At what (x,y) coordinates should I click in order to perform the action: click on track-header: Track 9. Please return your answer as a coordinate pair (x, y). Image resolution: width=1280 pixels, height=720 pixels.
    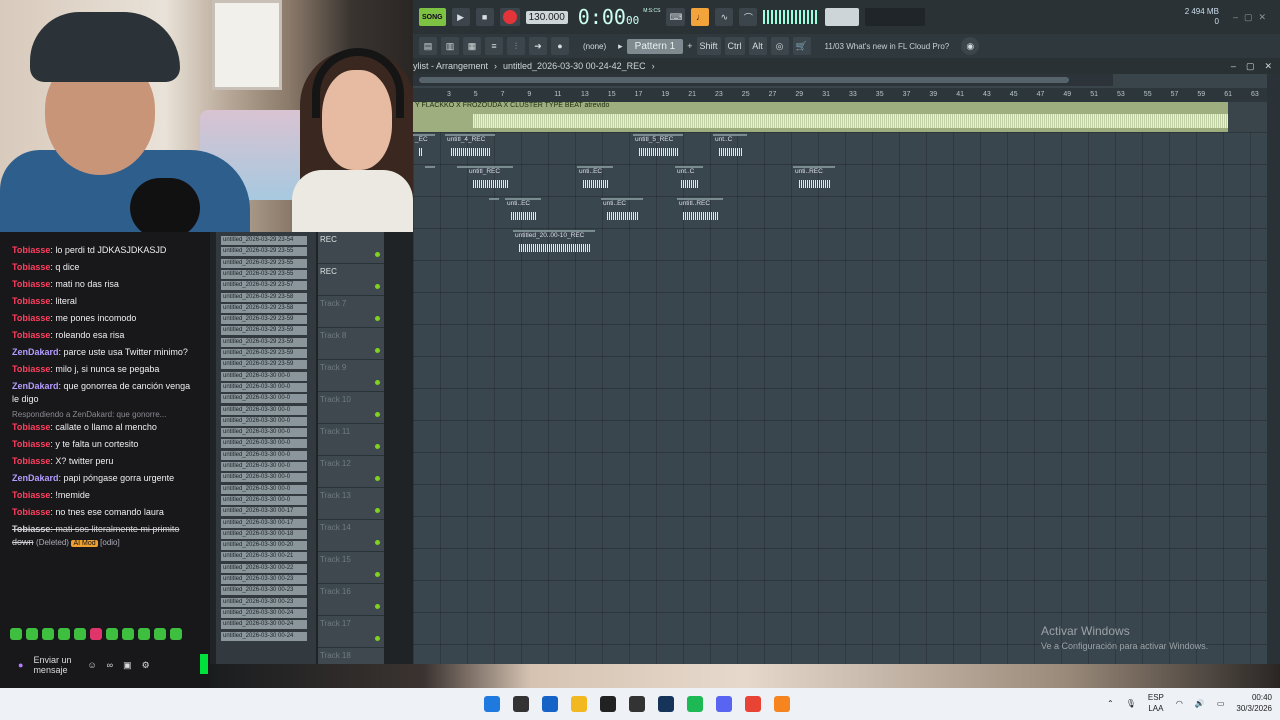
    Looking at the image, I should click on (351, 376).